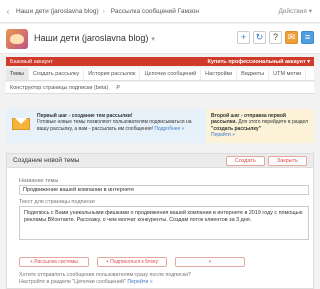  I want to click on tab-mailing-history: История рассылок, so click(112, 74).